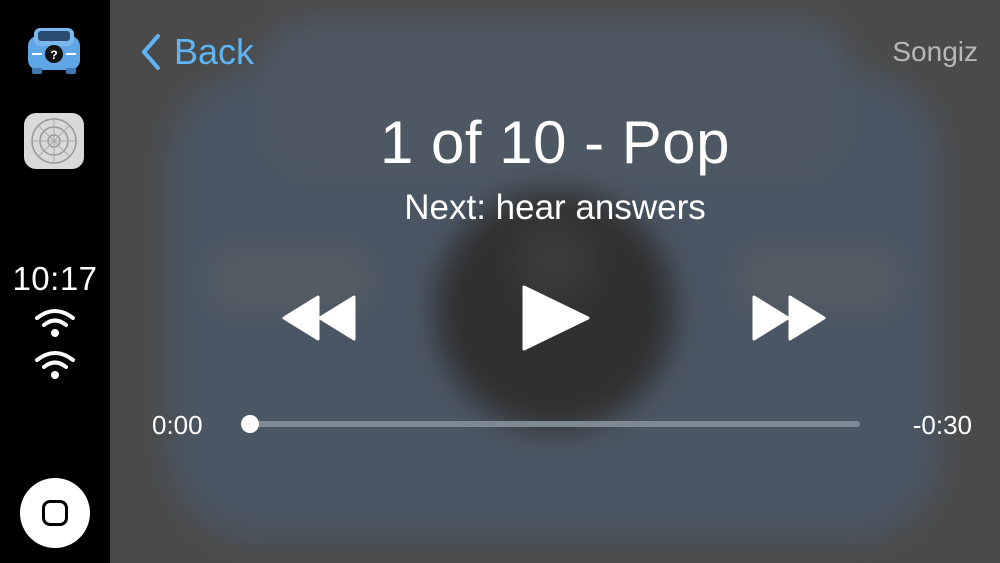 The width and height of the screenshot is (1000, 563). I want to click on elapsed-time: 0:00, so click(177, 425).